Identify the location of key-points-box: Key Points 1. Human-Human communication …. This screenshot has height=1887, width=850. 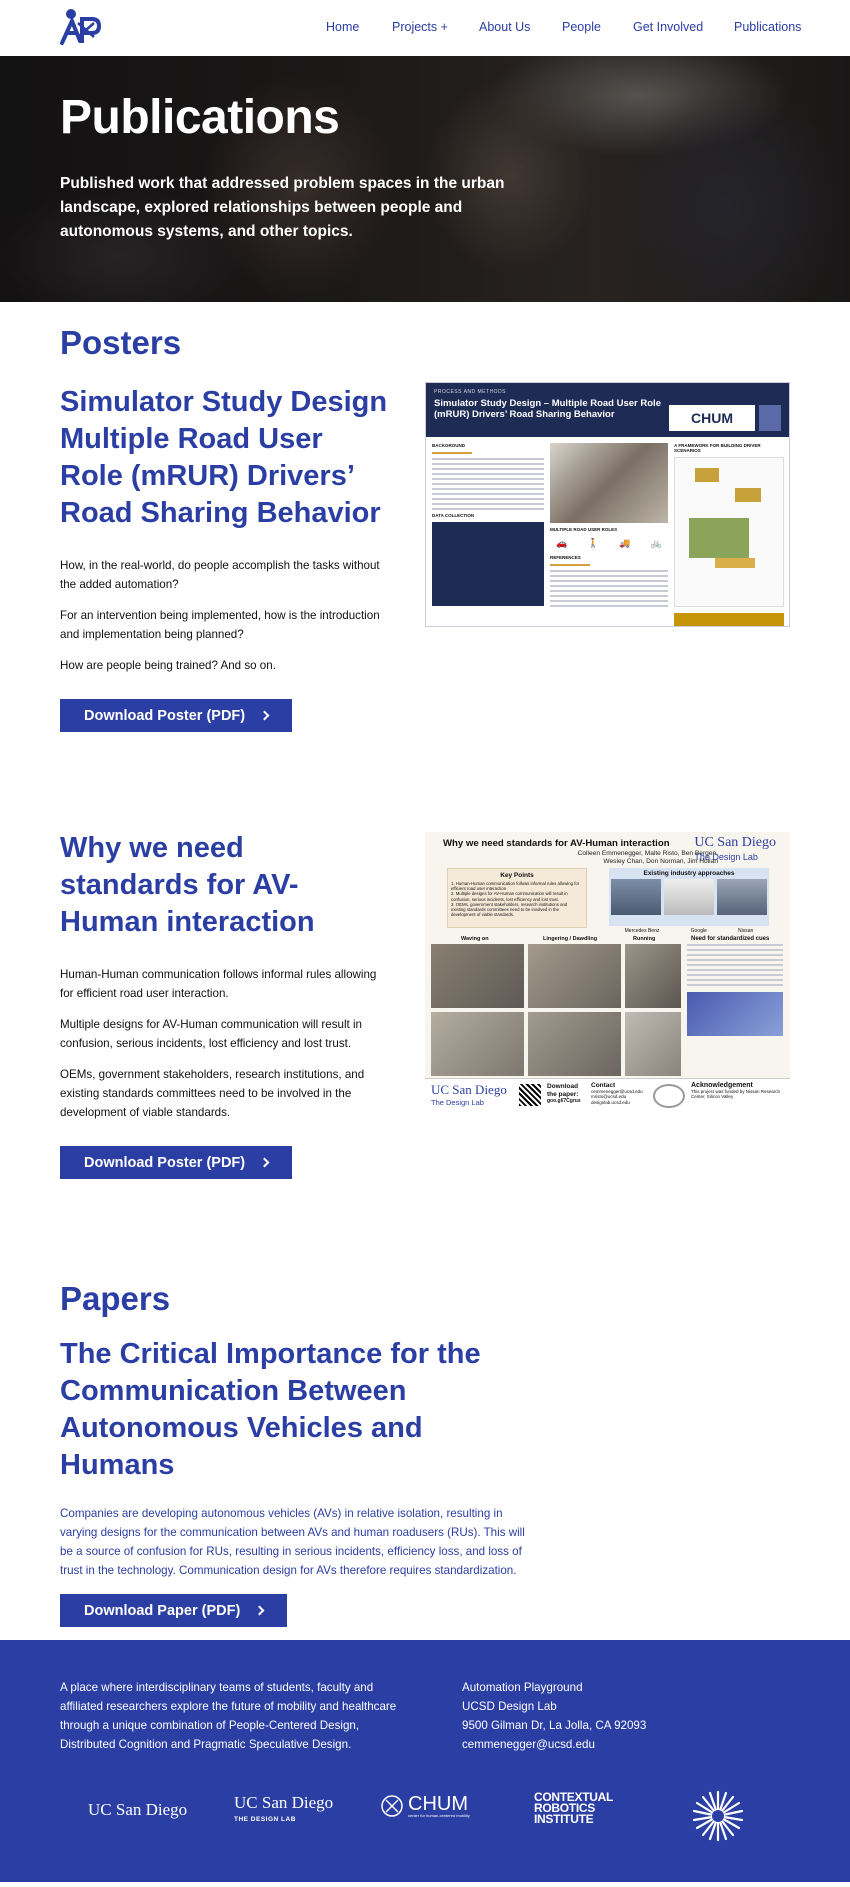
(517, 898).